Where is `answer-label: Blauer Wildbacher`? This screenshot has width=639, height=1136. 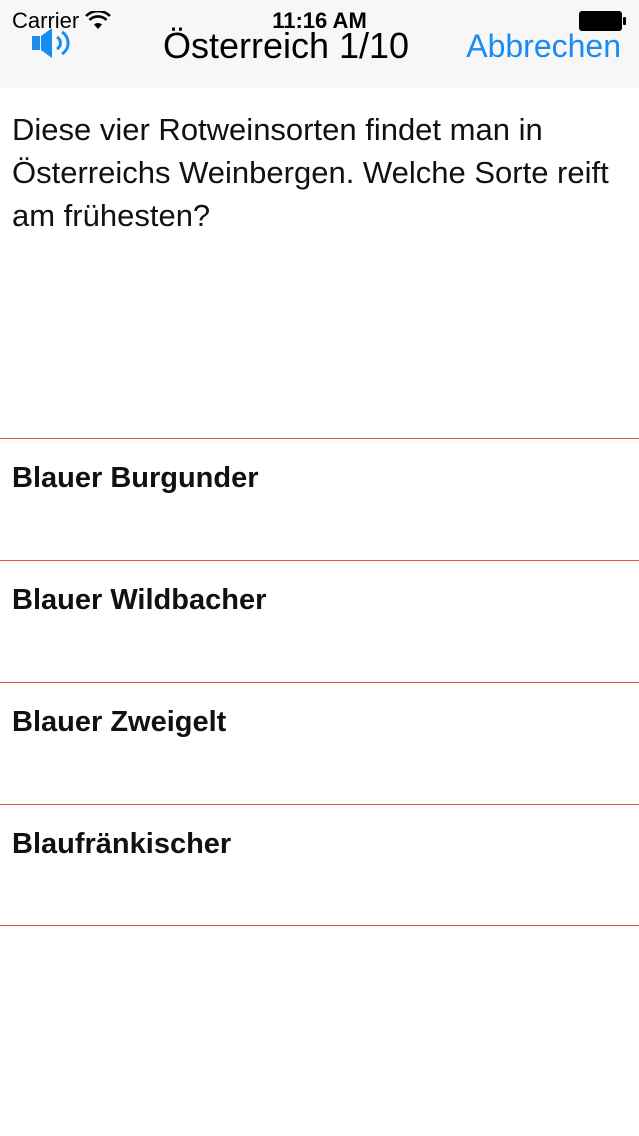 answer-label: Blauer Wildbacher is located at coordinates (139, 600).